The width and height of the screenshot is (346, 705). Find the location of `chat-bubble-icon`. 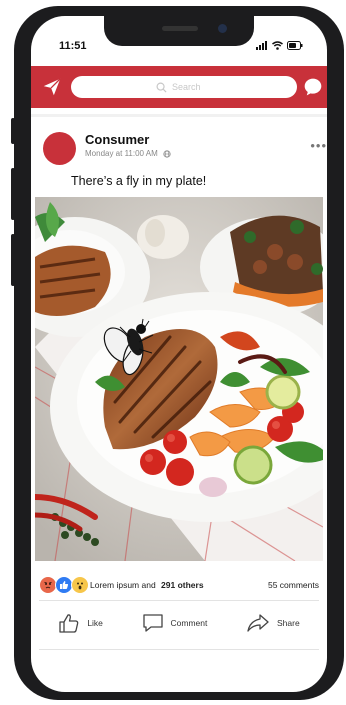

chat-bubble-icon is located at coordinates (313, 87).